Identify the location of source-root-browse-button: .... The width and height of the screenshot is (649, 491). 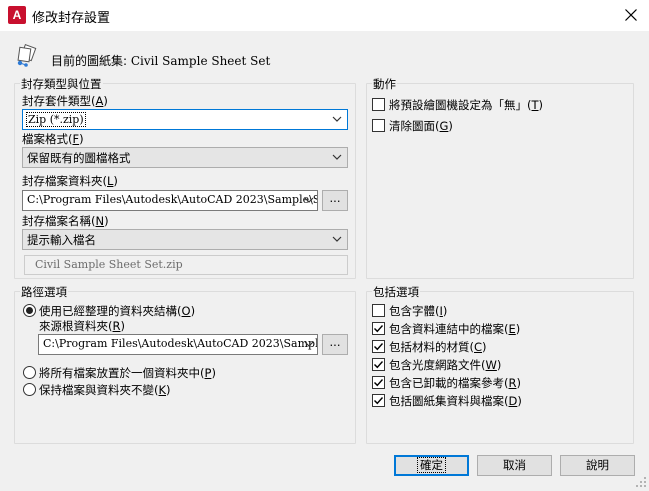
(335, 344).